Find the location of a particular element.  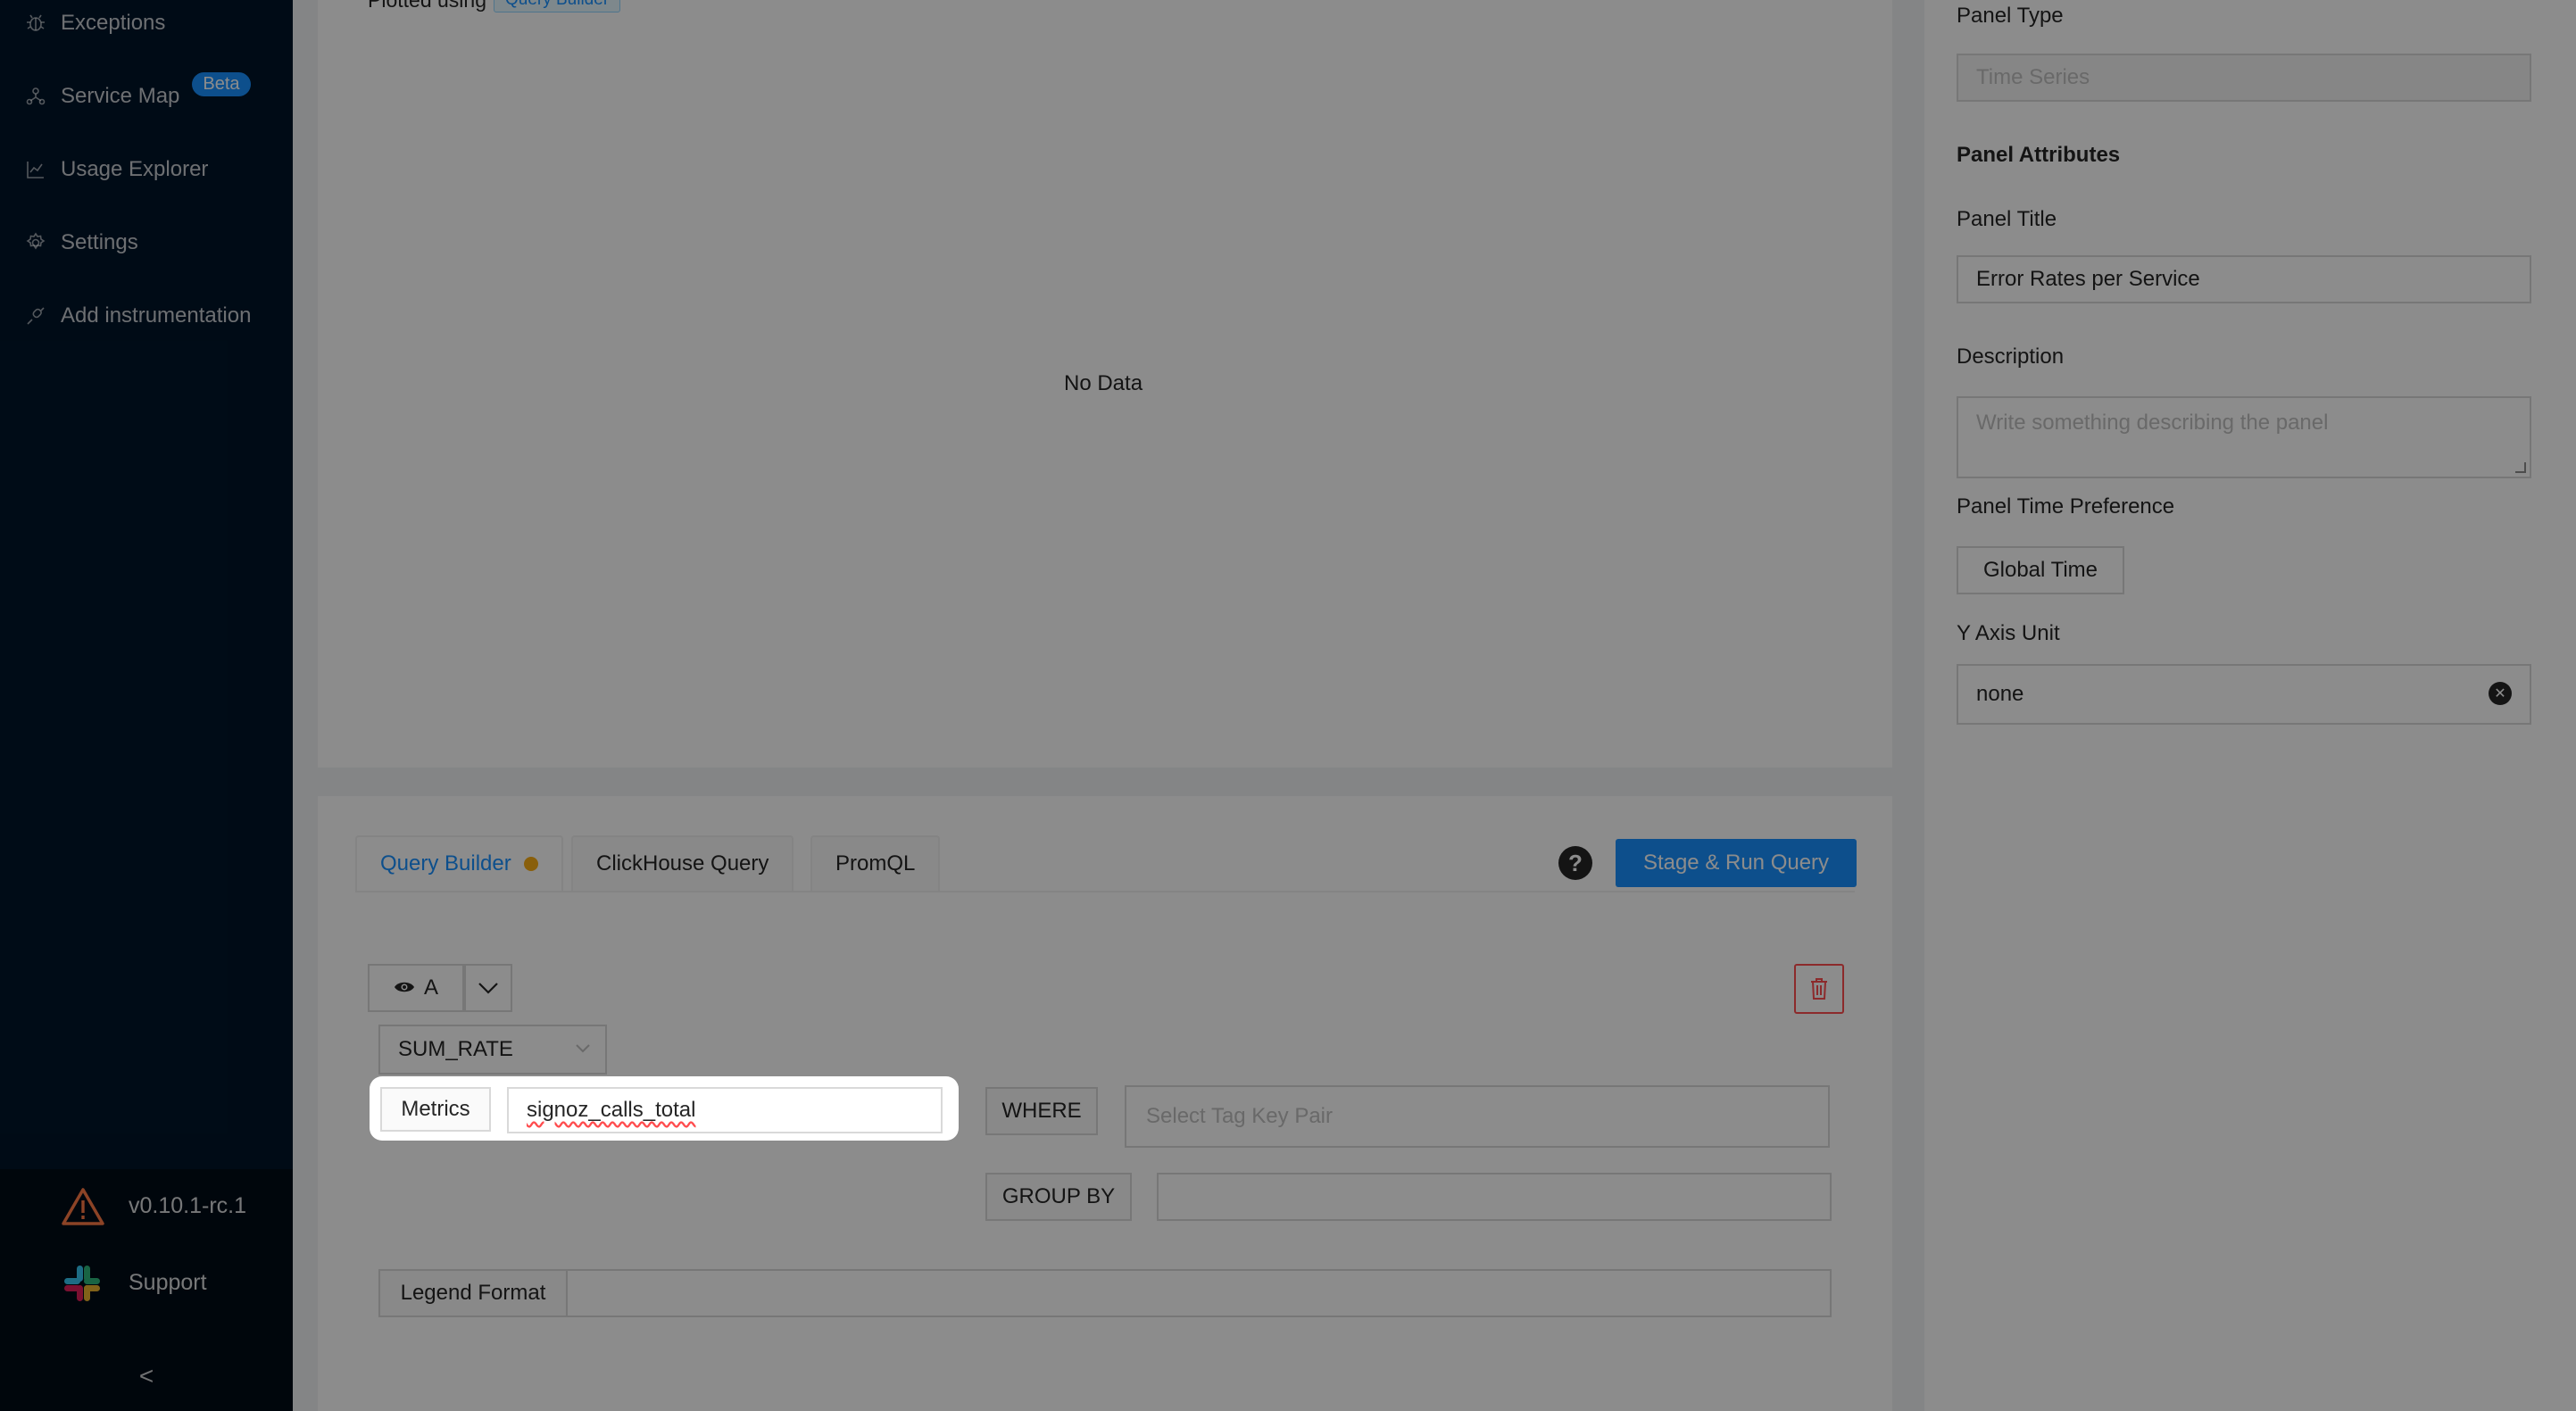

description-label: Description is located at coordinates (2011, 356).